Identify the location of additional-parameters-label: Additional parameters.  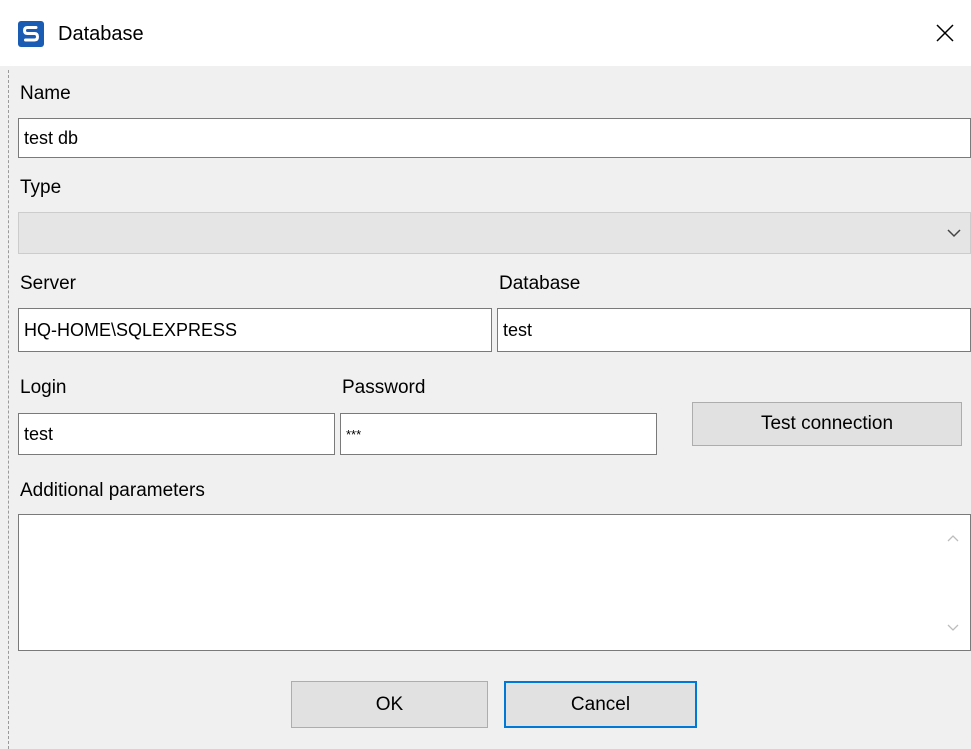
(112, 490).